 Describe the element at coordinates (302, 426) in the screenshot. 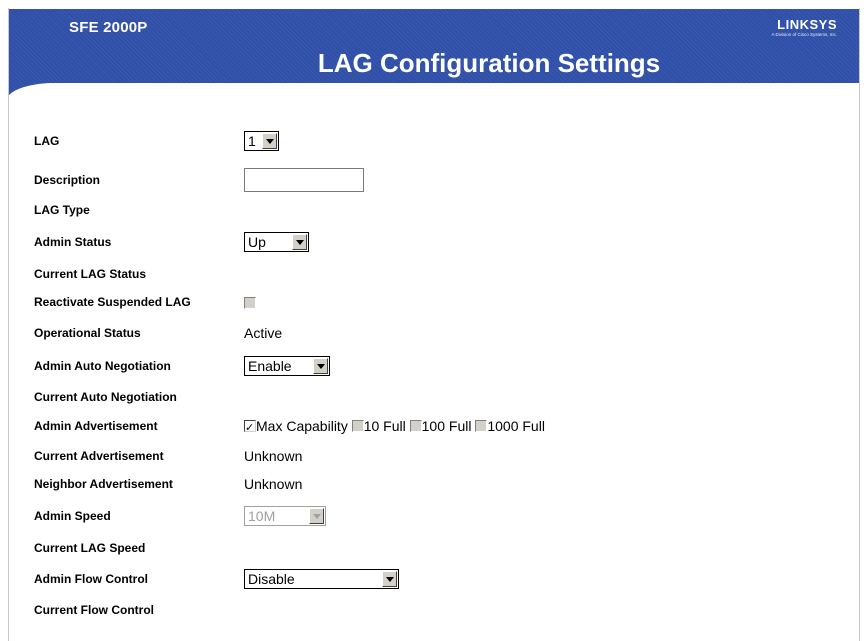

I see `max-capability-label: Max Capability` at that location.